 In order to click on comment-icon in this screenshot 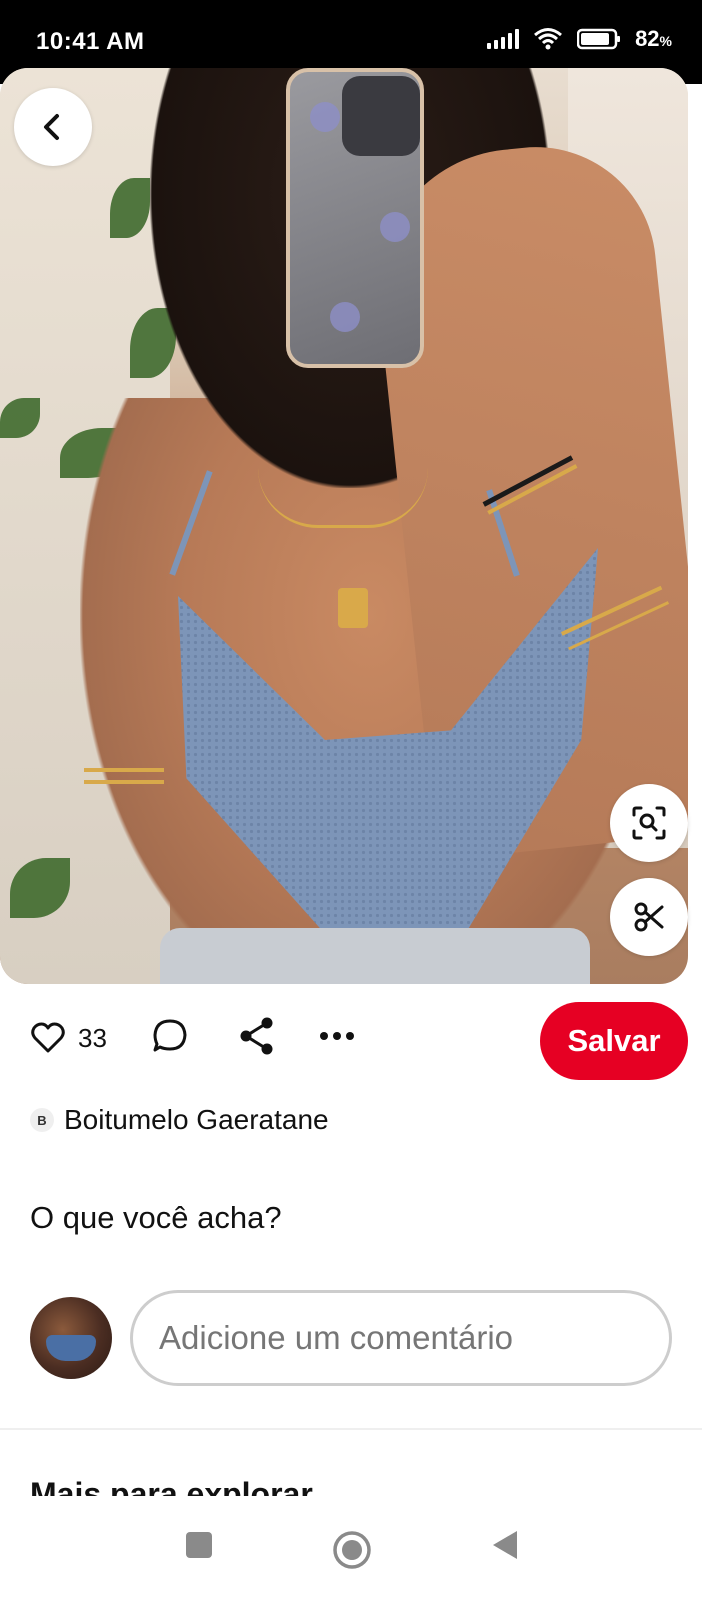, I will do `click(170, 1035)`.